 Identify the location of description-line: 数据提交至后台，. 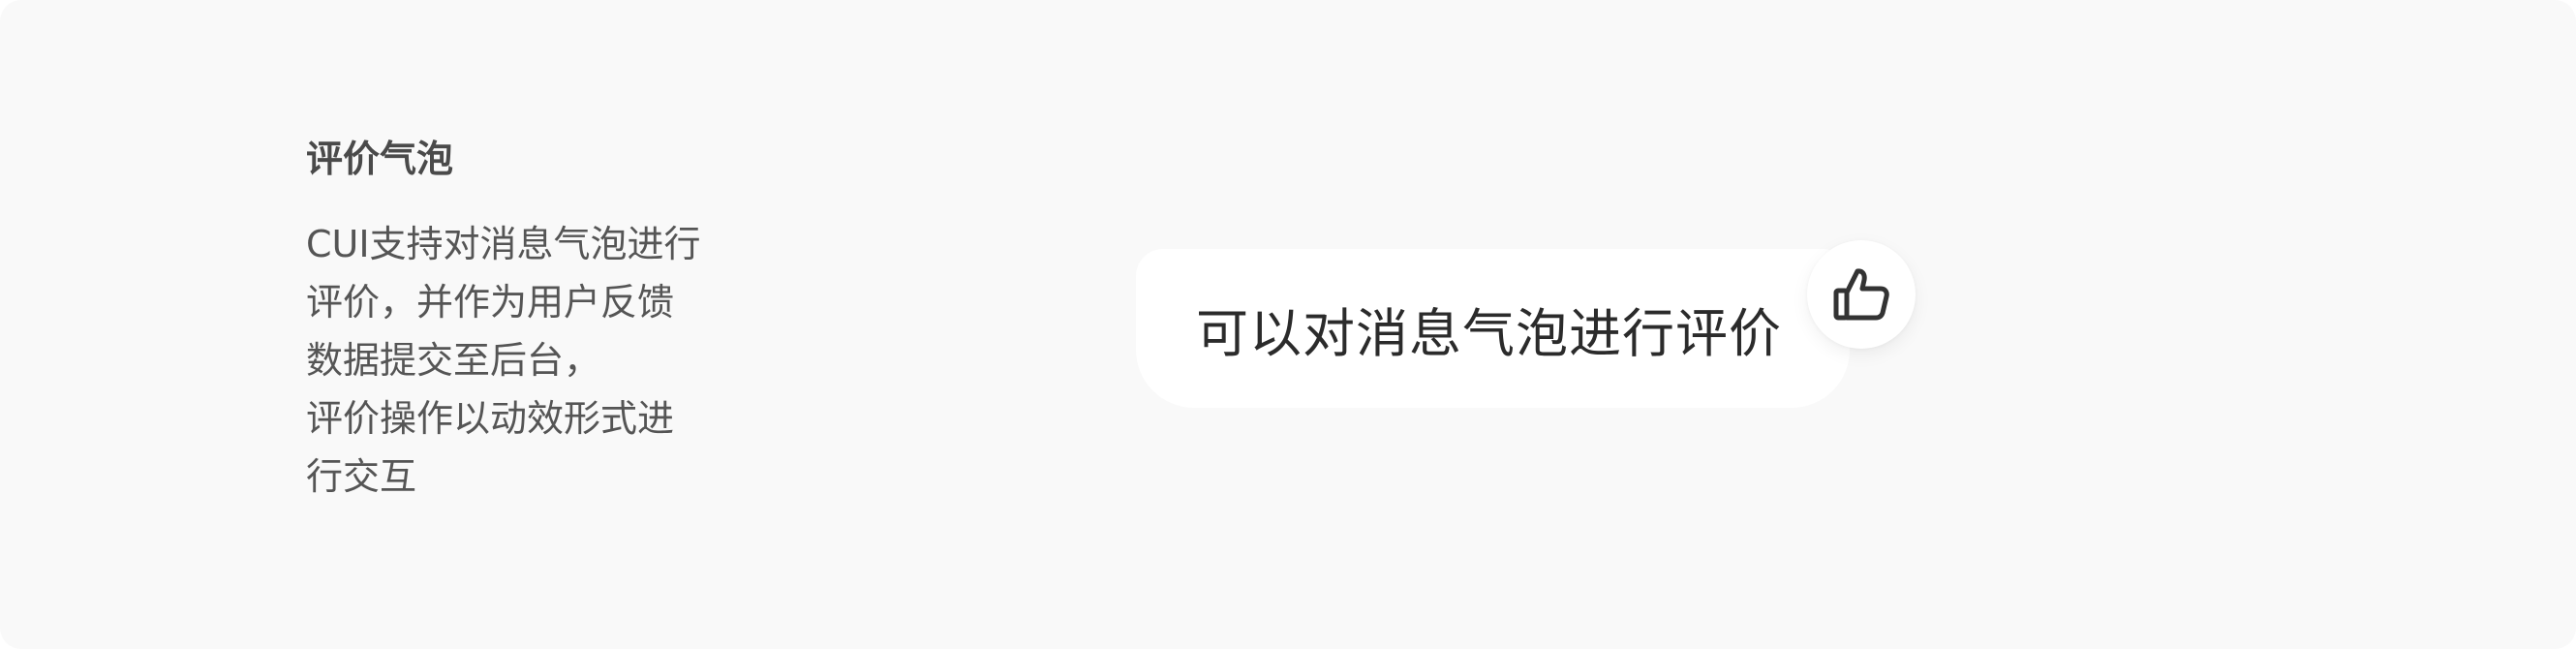
(453, 360).